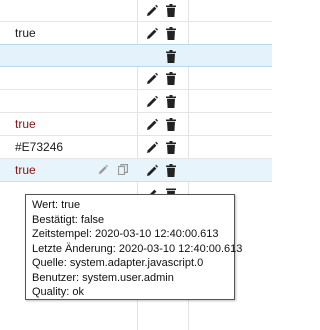  What do you see at coordinates (103, 277) in the screenshot?
I see `tooltip-user: Benutzer: system.user.admin` at bounding box center [103, 277].